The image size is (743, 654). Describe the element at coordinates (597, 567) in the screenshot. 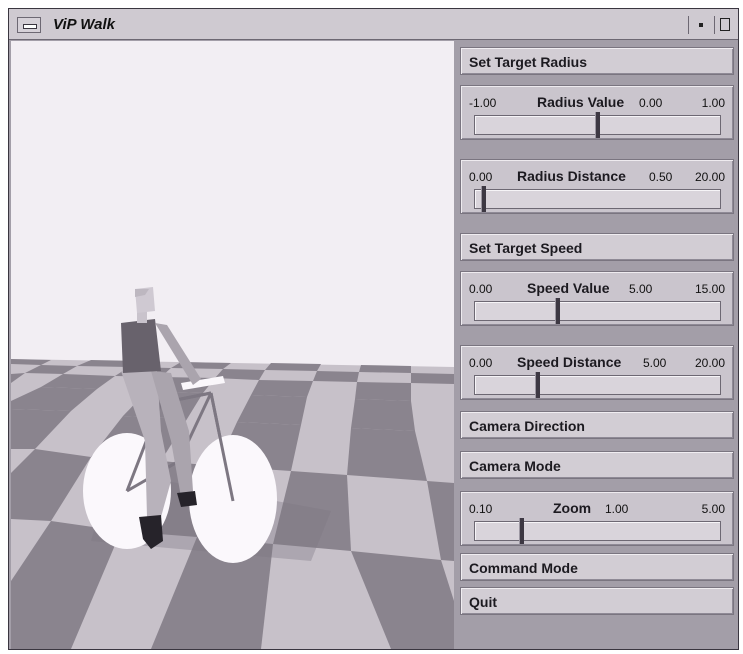

I see `command-mode-button: Command Mode` at that location.